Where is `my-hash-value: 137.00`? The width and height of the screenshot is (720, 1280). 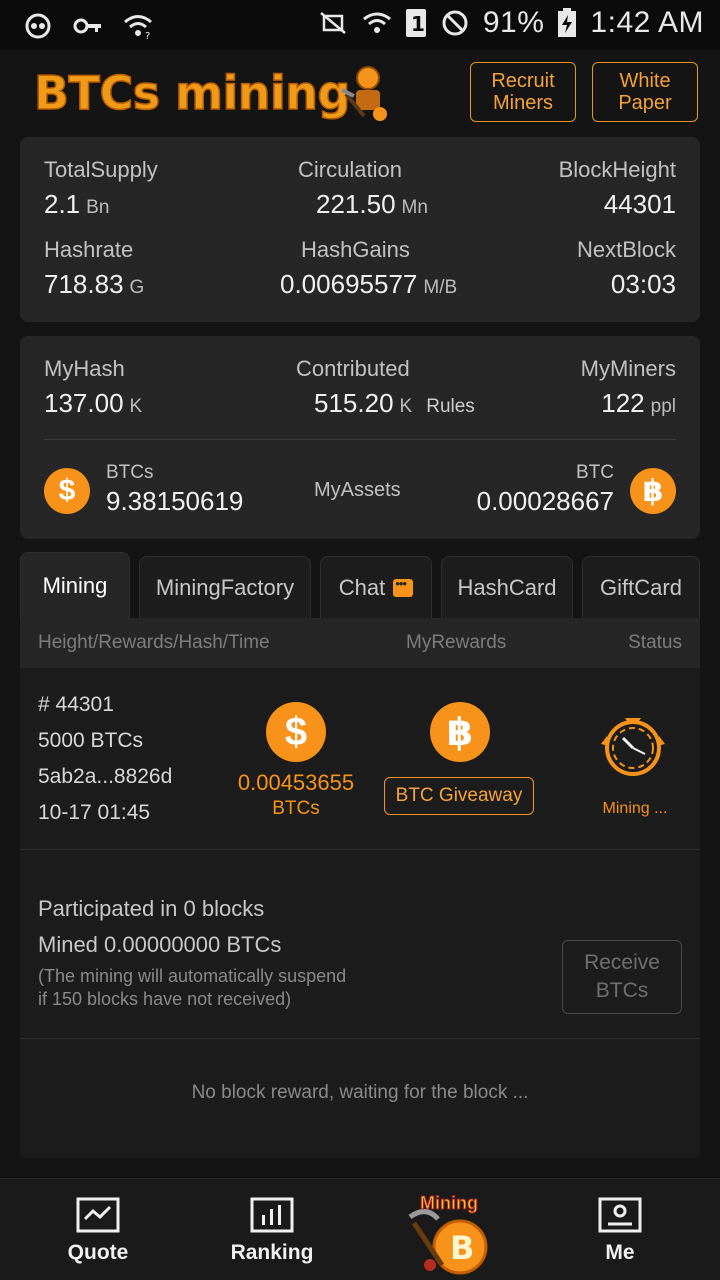
my-hash-value: 137.00 is located at coordinates (84, 403).